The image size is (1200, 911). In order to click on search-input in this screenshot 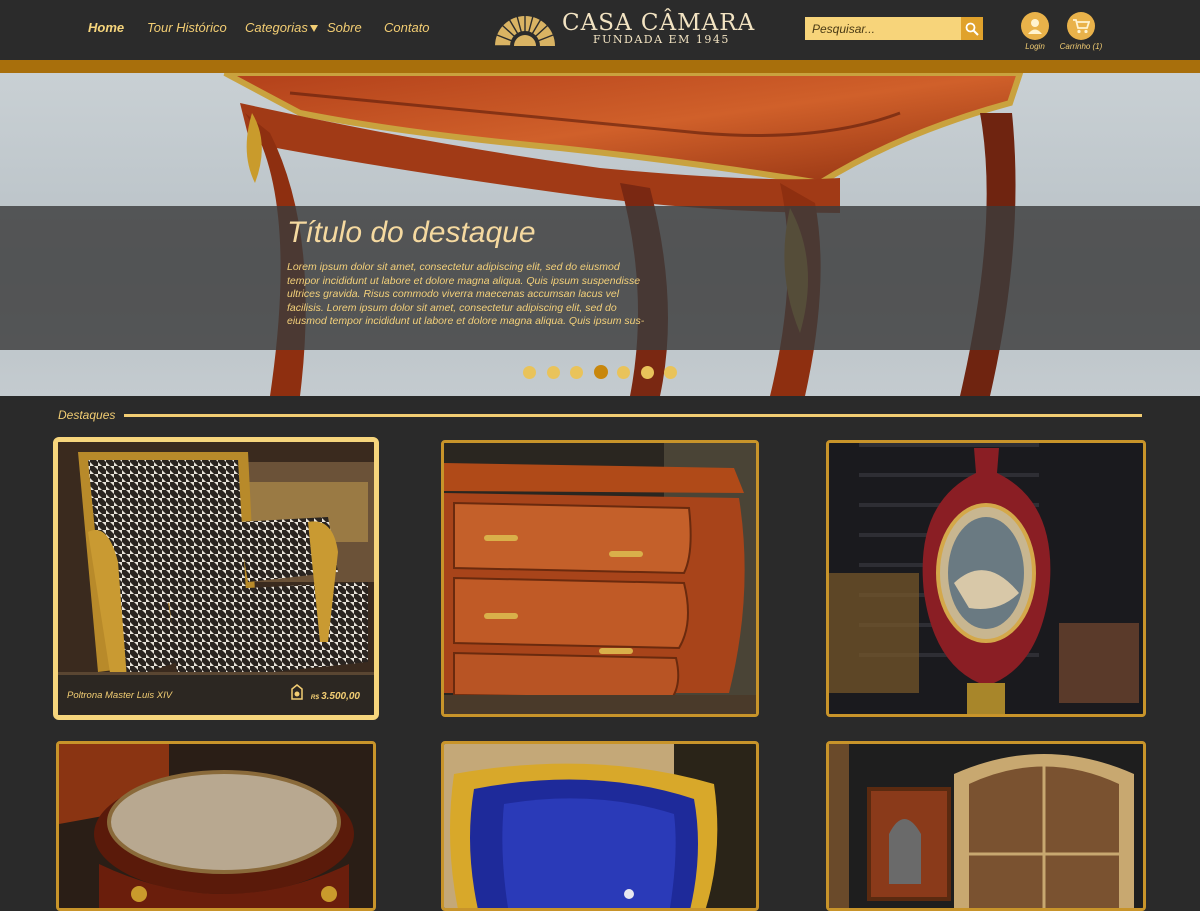, I will do `click(883, 28)`.